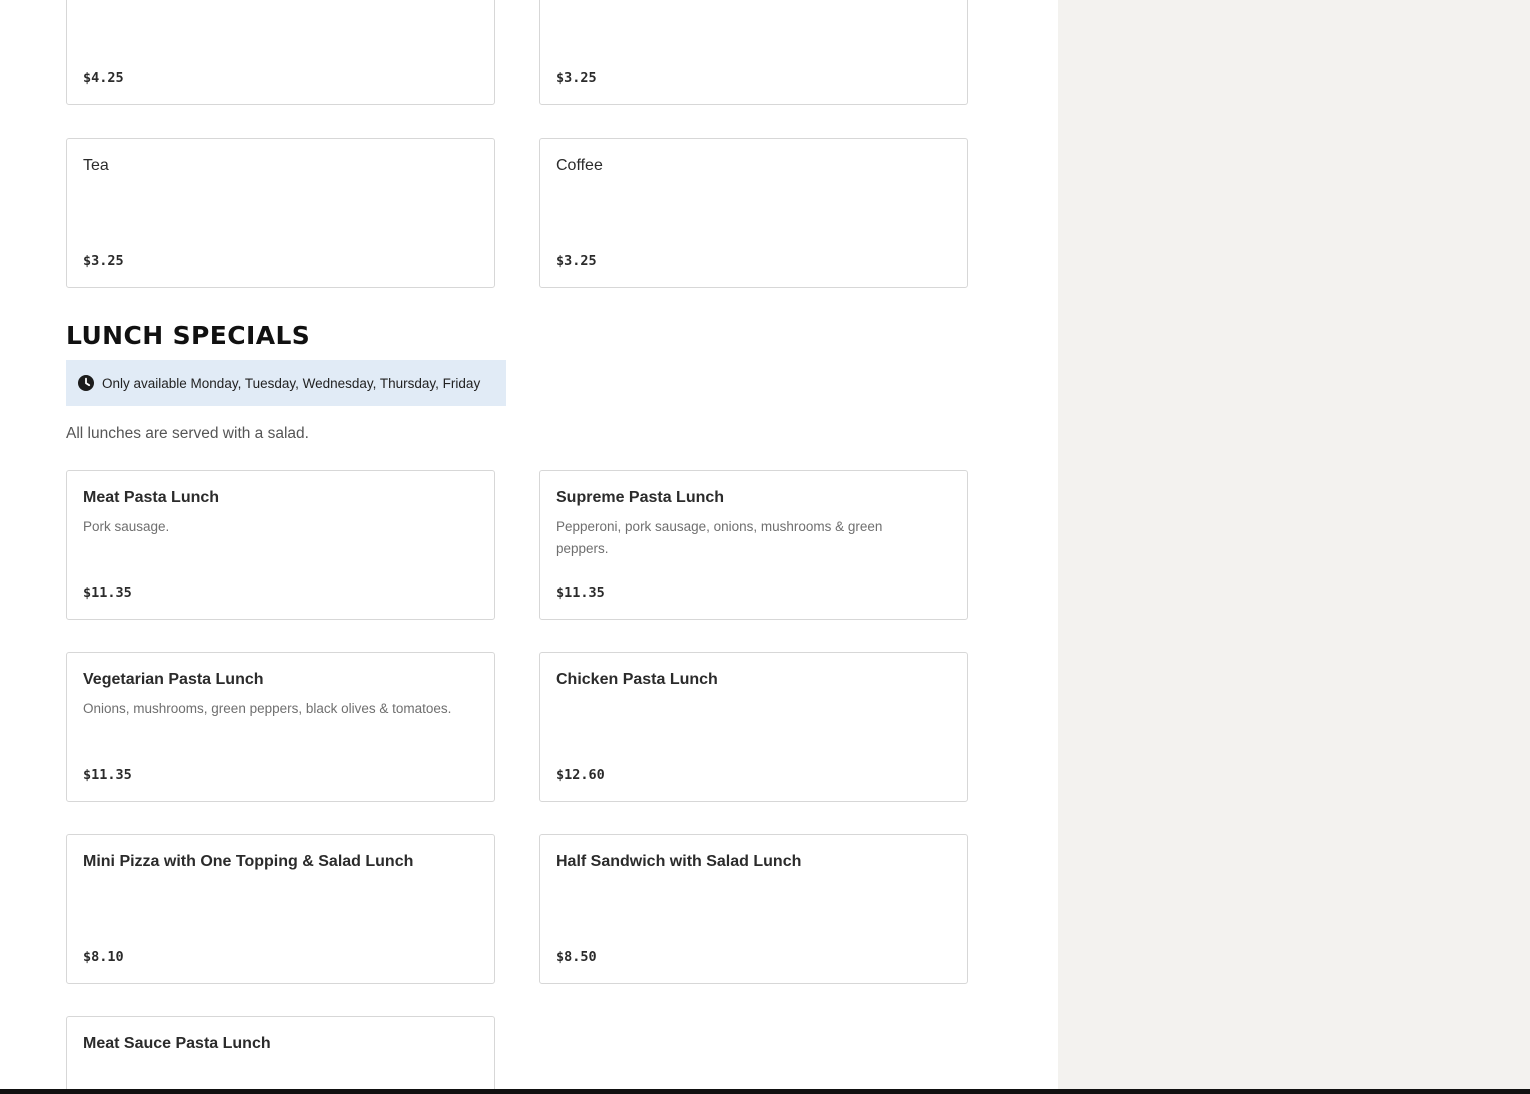 The height and width of the screenshot is (1094, 1530). What do you see at coordinates (103, 78) in the screenshot?
I see `menu-item-price: $4.25` at bounding box center [103, 78].